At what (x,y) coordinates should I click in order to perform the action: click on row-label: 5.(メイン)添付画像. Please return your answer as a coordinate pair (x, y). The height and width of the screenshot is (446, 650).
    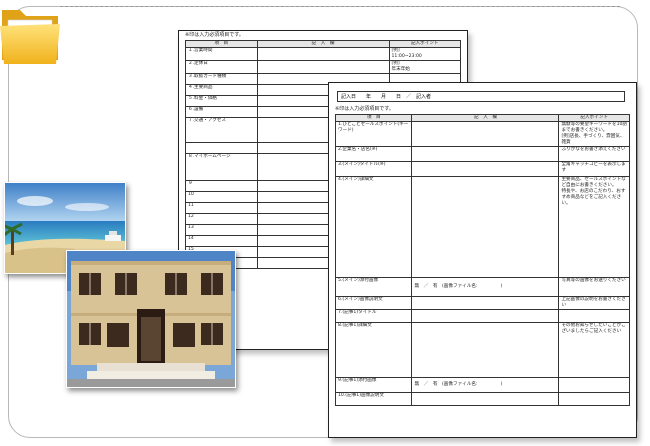
    Looking at the image, I should click on (373, 287).